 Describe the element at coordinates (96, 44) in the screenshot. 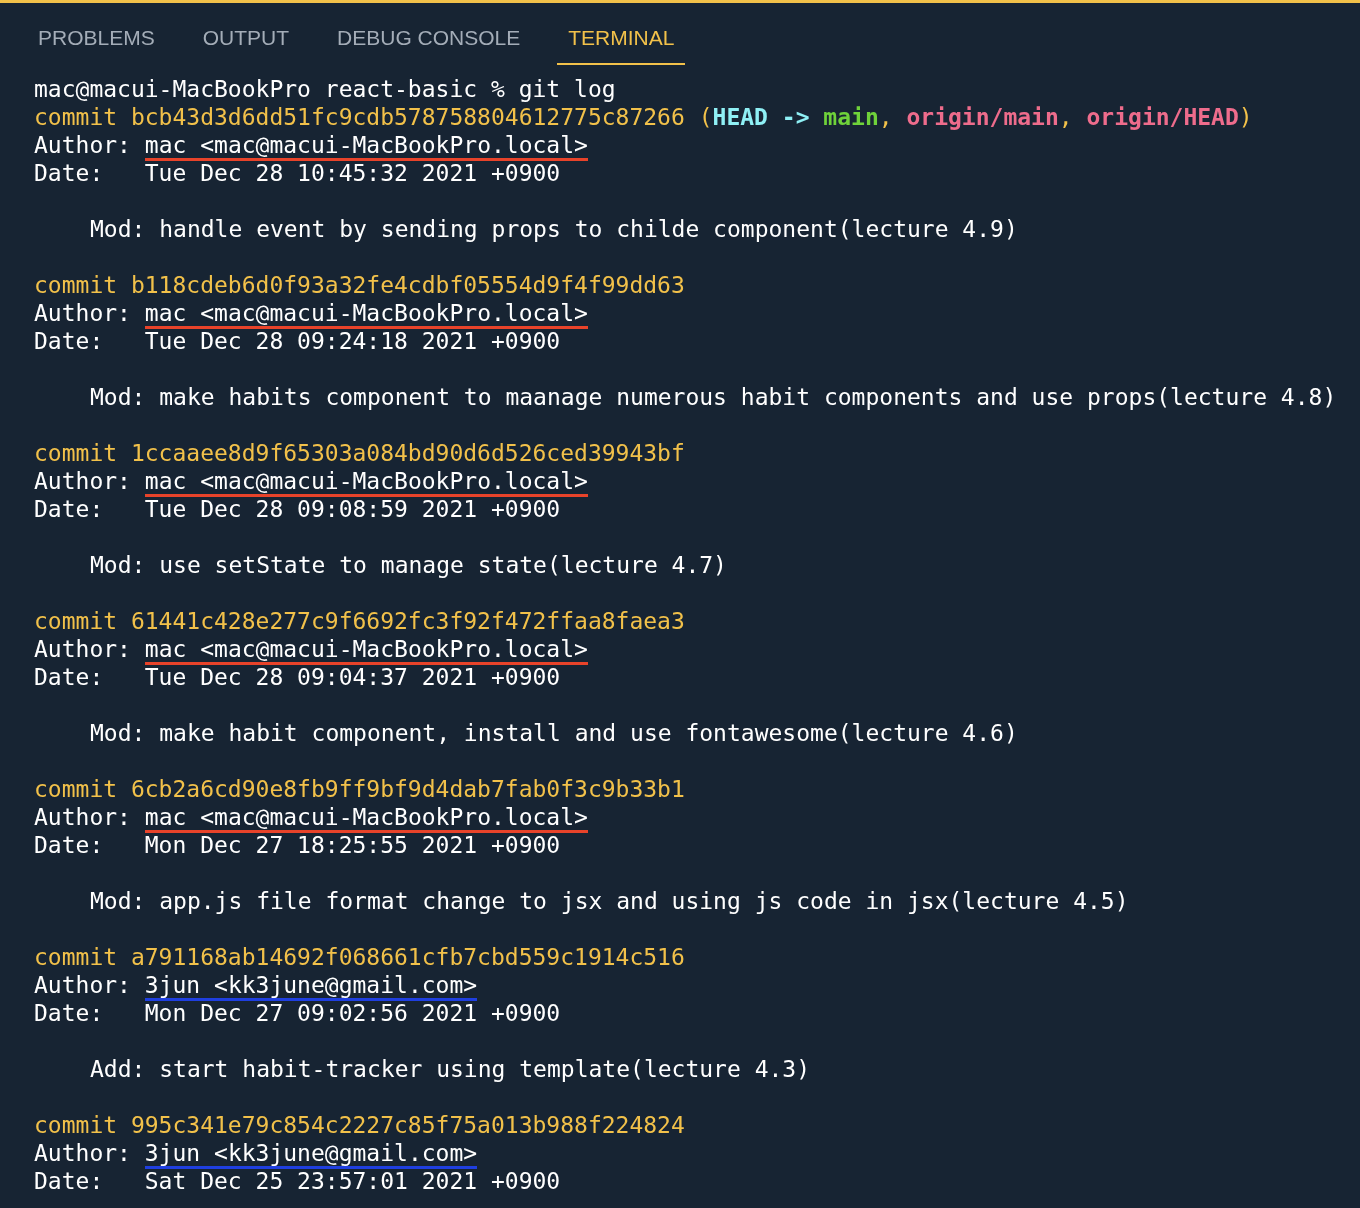

I see `panel-tab: PROBLEMS` at that location.